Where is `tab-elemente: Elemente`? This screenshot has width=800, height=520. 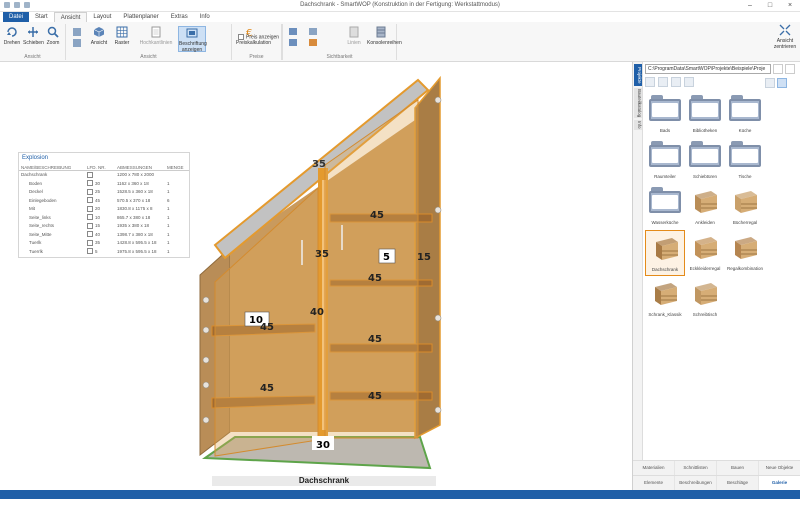
tab-elemente: Elemente is located at coordinates (654, 483).